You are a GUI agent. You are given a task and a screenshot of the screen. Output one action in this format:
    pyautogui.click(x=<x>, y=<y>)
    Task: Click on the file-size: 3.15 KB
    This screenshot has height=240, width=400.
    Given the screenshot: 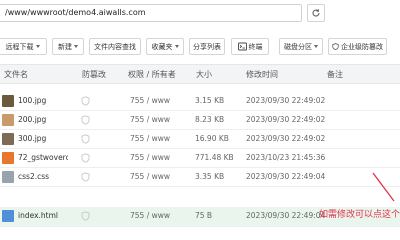 What is the action you would take?
    pyautogui.click(x=210, y=100)
    